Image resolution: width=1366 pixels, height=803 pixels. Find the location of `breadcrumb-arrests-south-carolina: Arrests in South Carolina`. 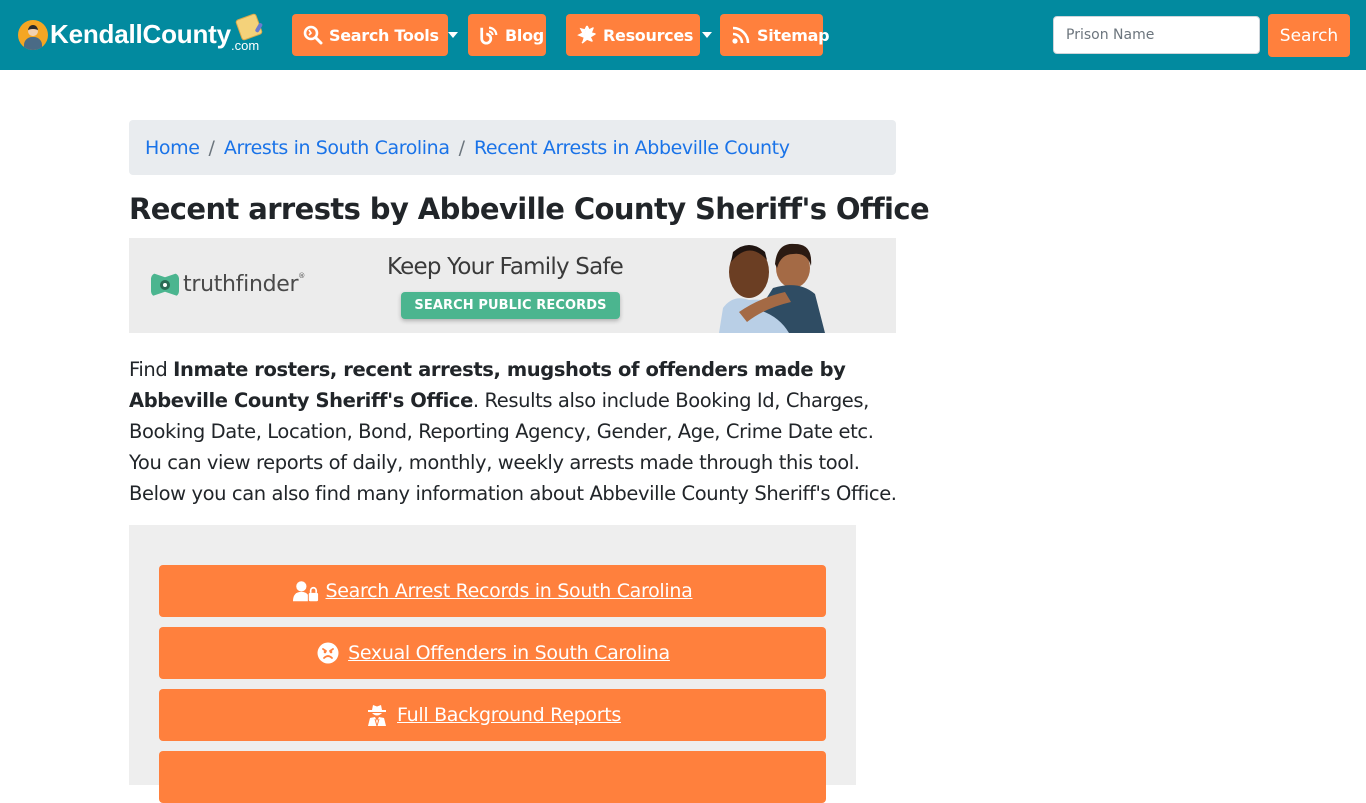

breadcrumb-arrests-south-carolina: Arrests in South Carolina is located at coordinates (337, 148).